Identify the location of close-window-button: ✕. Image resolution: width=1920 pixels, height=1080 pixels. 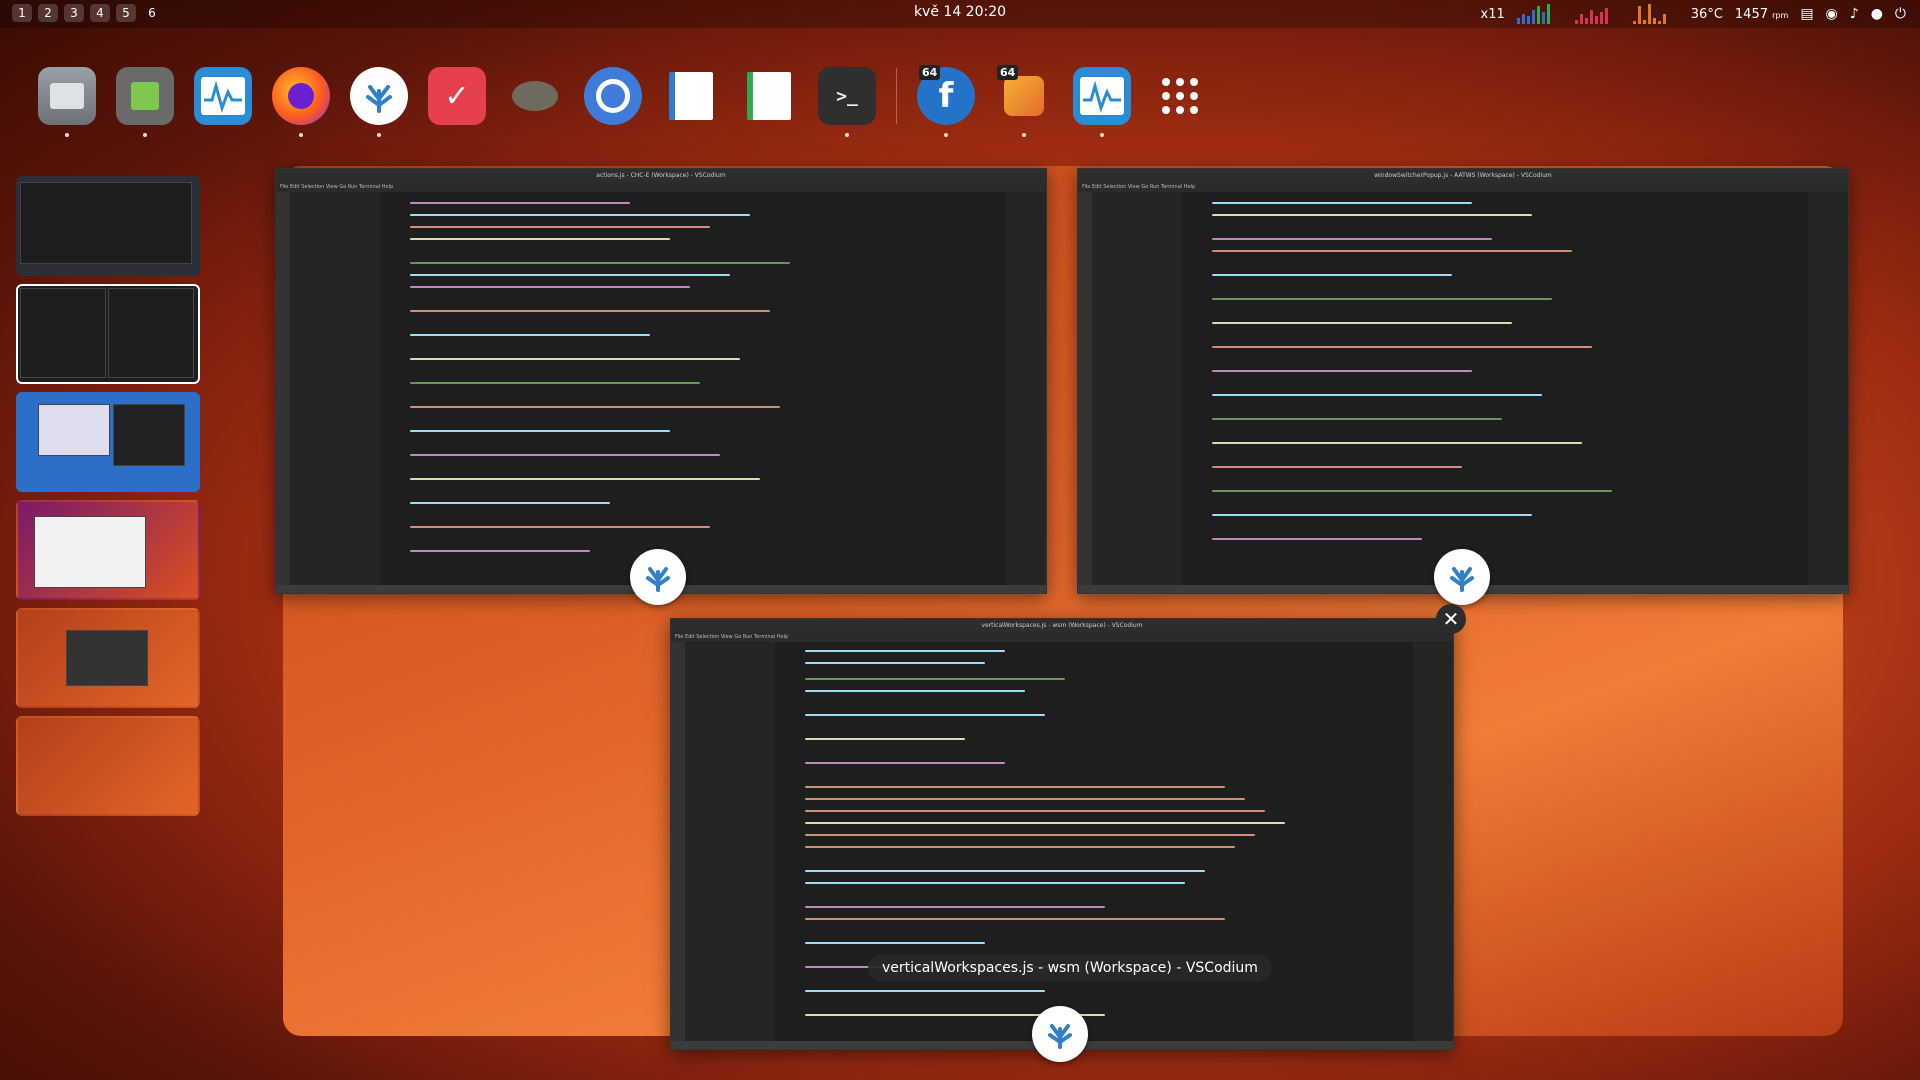
(1451, 619).